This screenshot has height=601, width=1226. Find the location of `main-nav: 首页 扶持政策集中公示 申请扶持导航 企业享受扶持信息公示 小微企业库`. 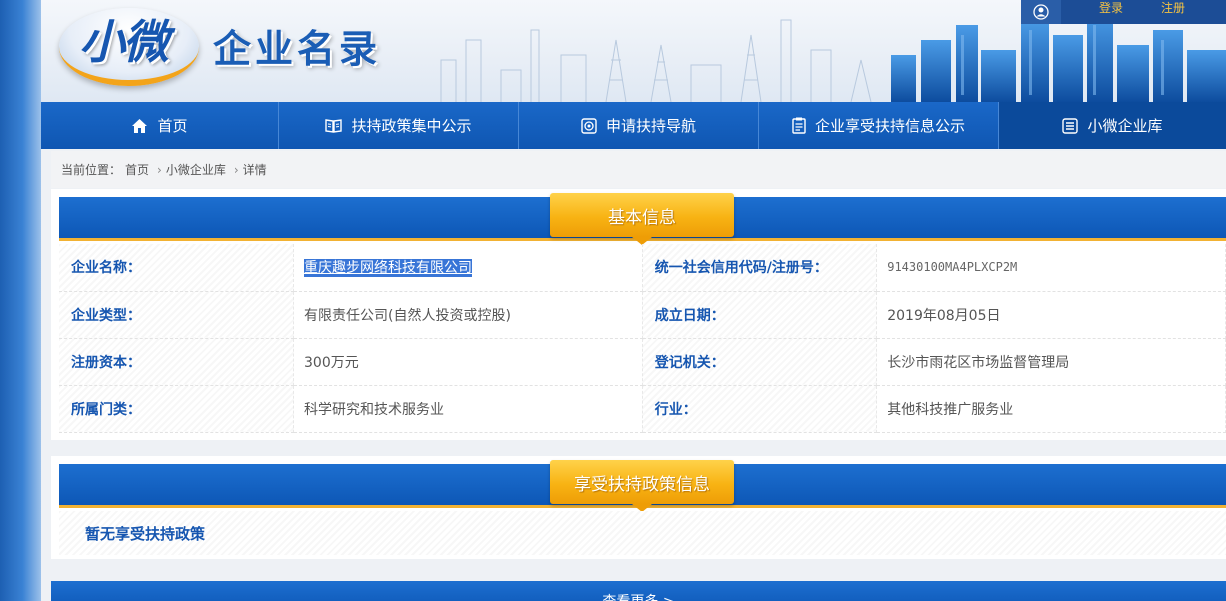

main-nav: 首页 扶持政策集中公示 申请扶持导航 企业享受扶持信息公示 小微企业库 is located at coordinates (633, 125).